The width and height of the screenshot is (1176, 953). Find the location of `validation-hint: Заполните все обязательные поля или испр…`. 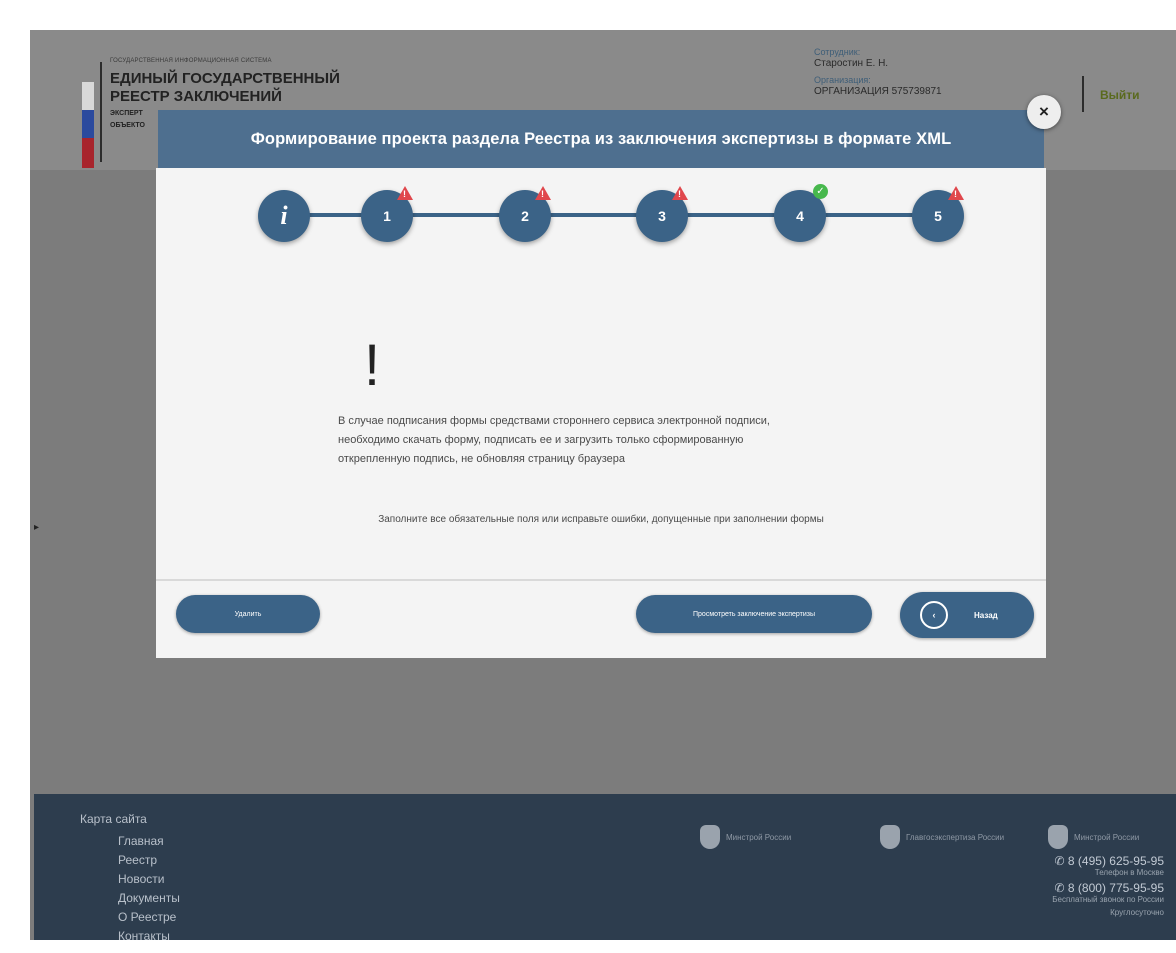

validation-hint: Заполните все обязательные поля или испр… is located at coordinates (601, 519).